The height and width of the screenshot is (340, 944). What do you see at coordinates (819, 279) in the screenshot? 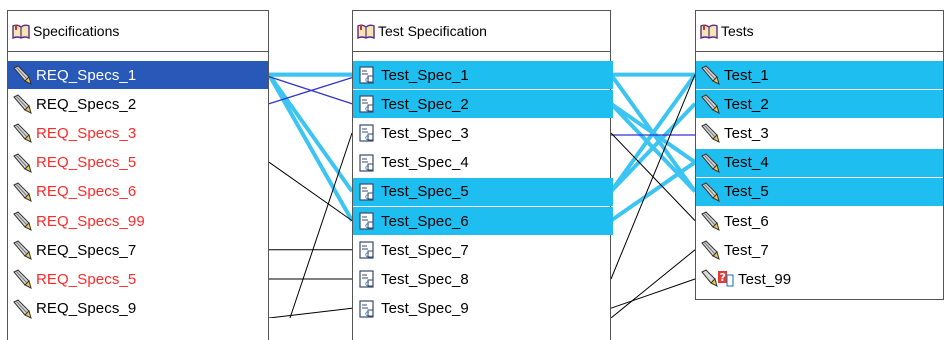
I see `list-item: ? Test_99` at bounding box center [819, 279].